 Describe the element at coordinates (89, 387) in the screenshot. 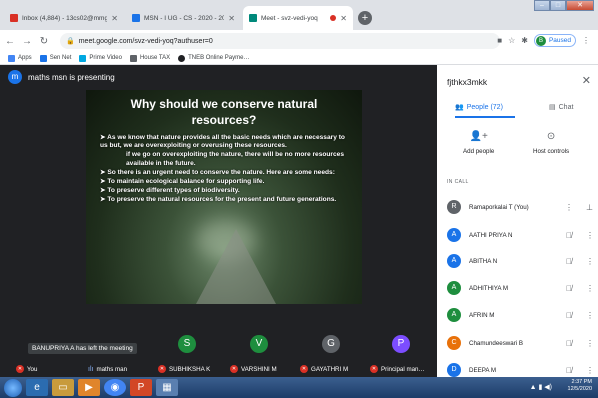

I see `media-player-icon: ▶` at that location.